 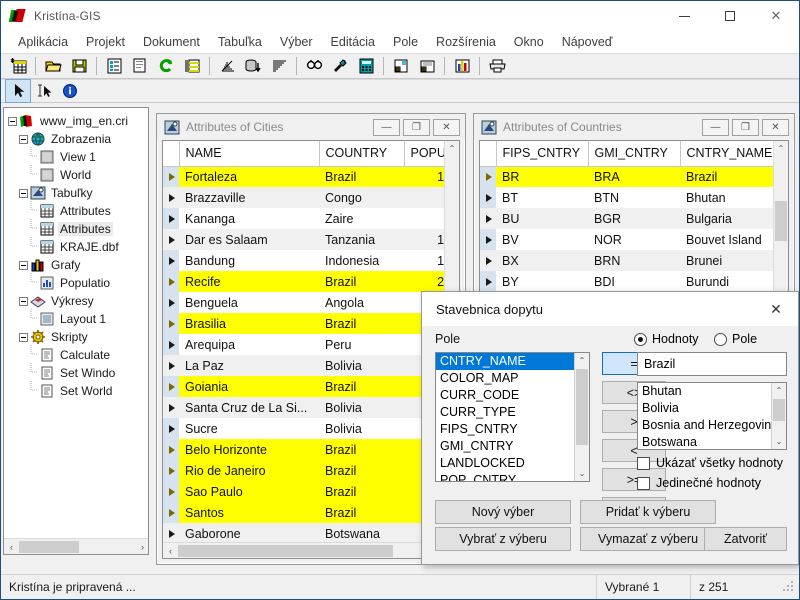 I want to click on fields-vscrollbar: ⌃ ⌄, so click(x=581, y=417).